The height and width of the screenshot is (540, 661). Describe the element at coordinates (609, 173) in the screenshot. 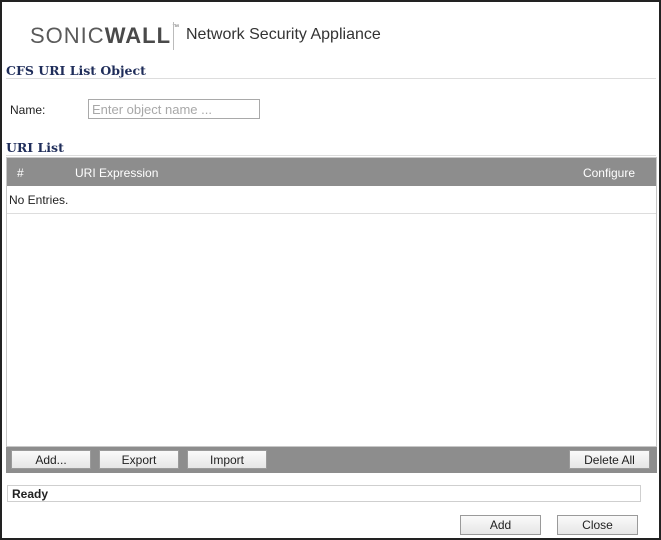

I see `column-header-configure: Configure` at that location.